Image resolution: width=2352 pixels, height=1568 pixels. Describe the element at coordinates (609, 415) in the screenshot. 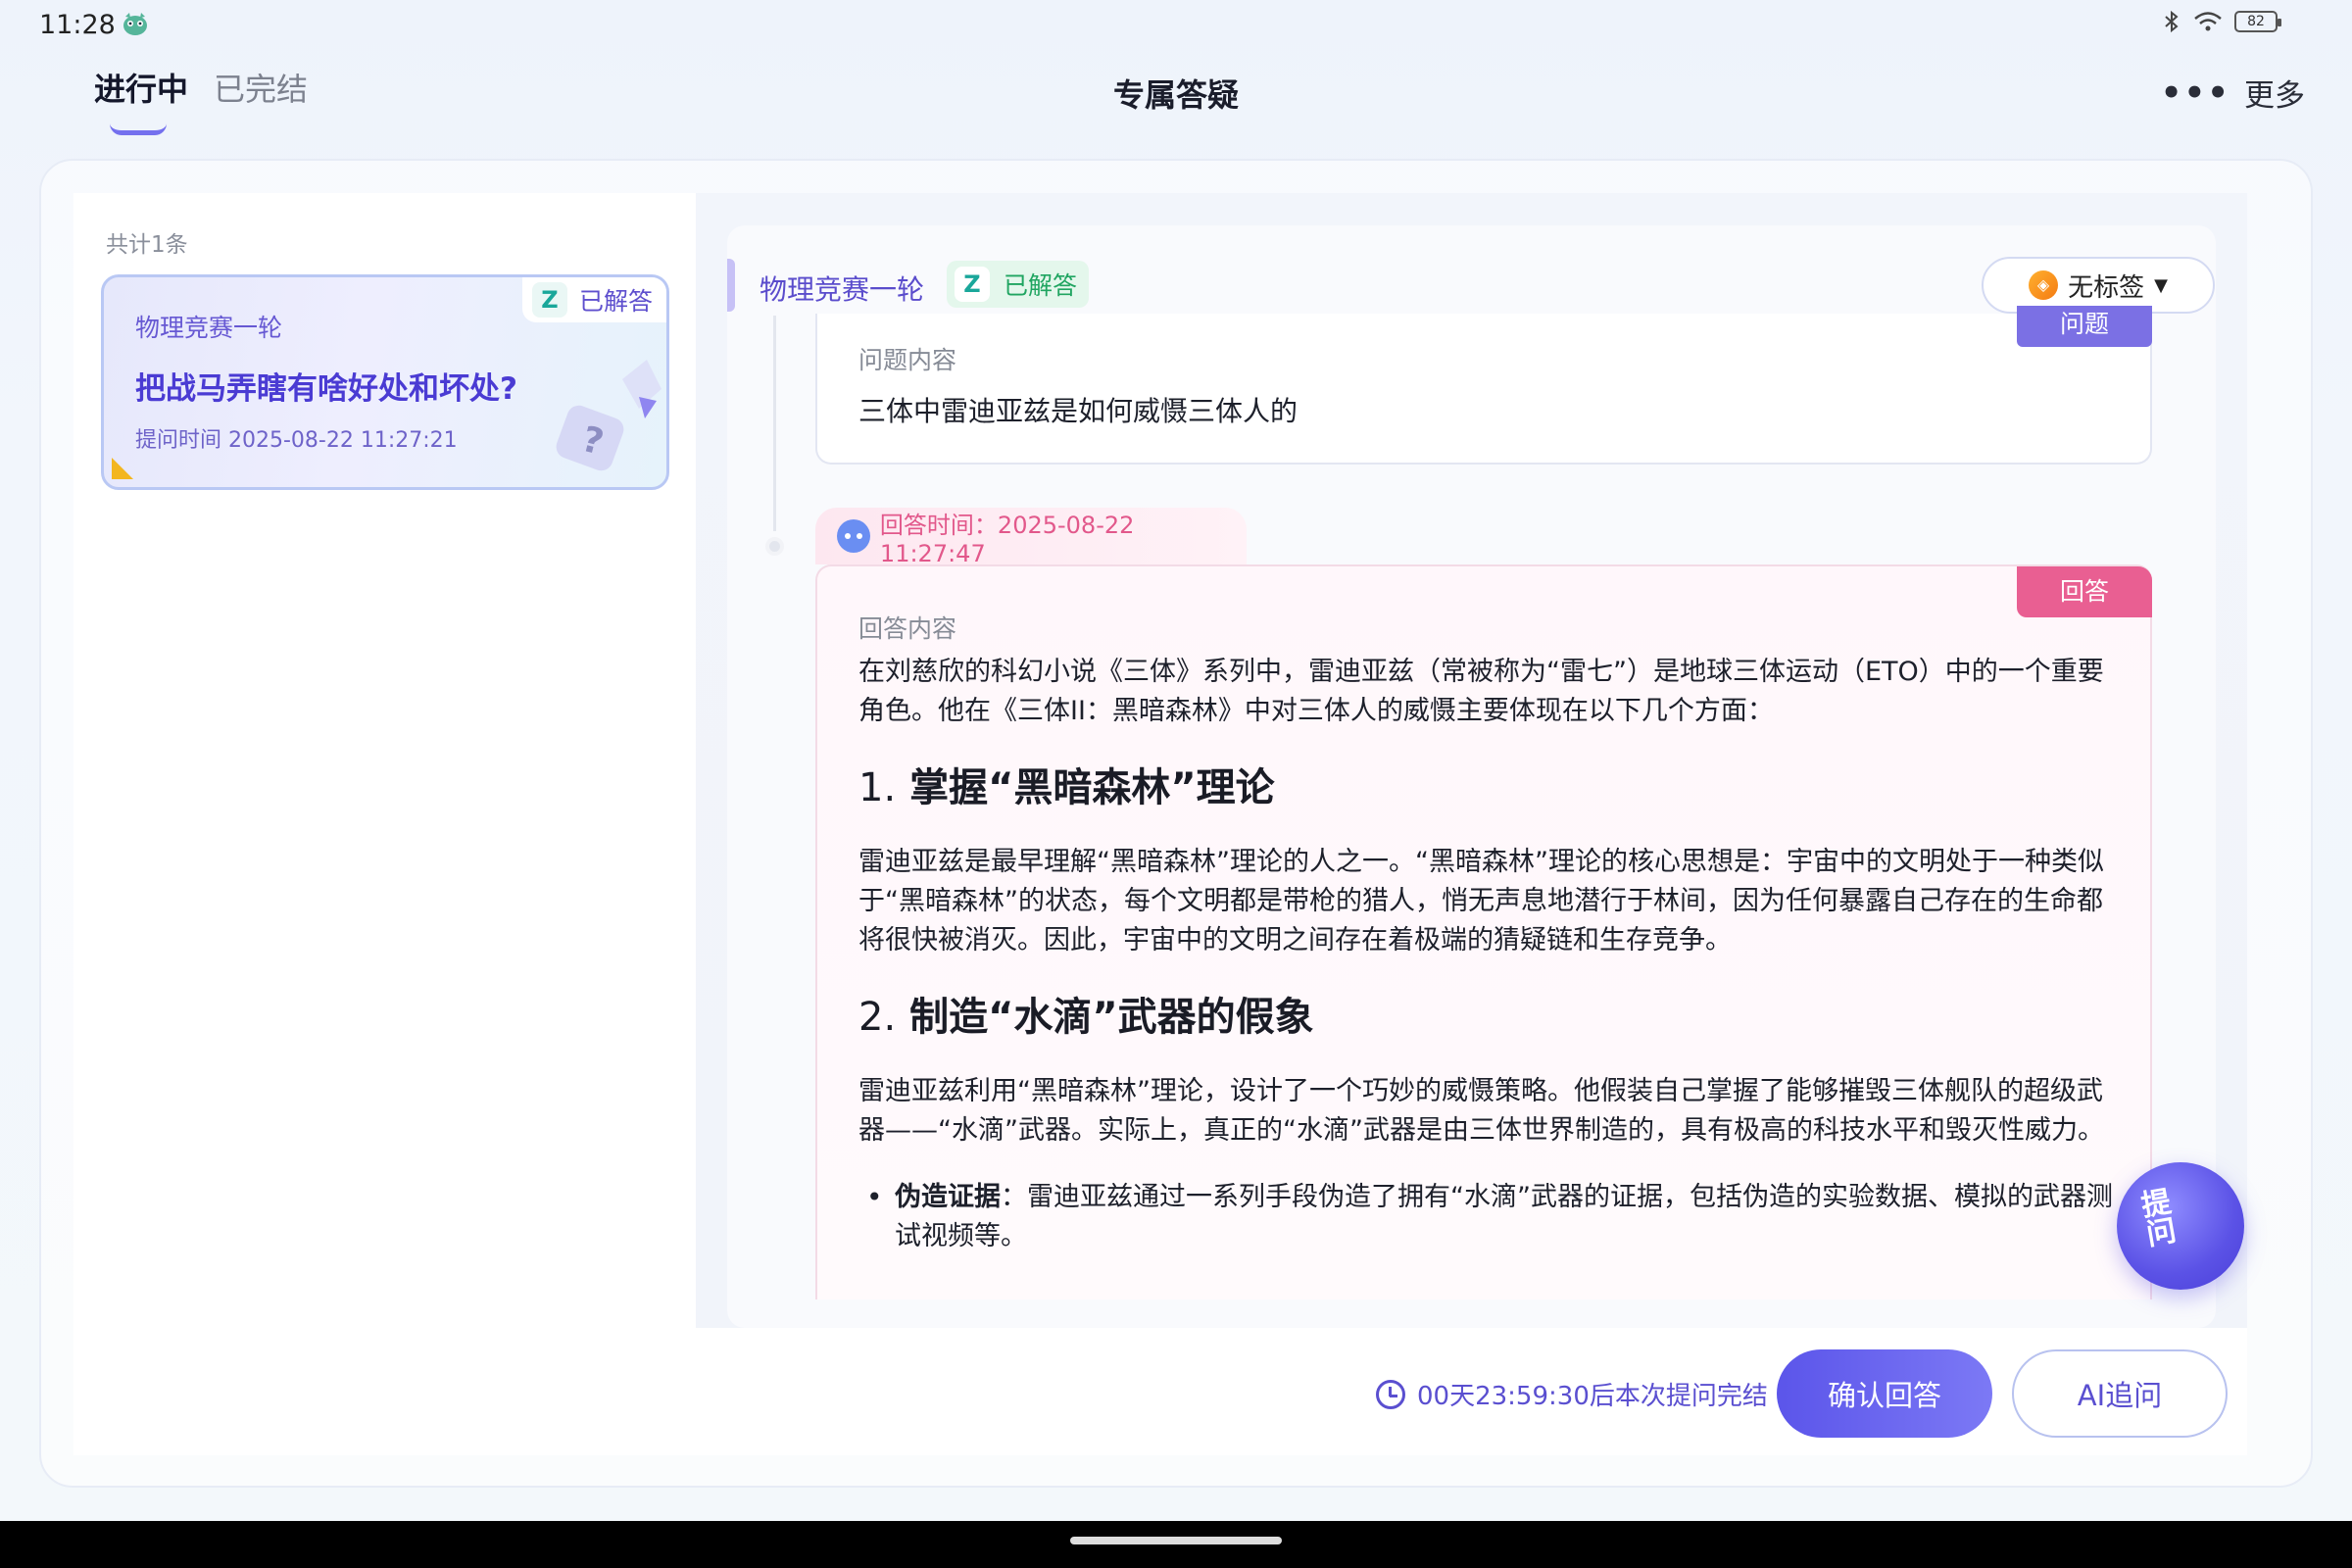

I see `question-mark-illustration-icon: ?` at that location.